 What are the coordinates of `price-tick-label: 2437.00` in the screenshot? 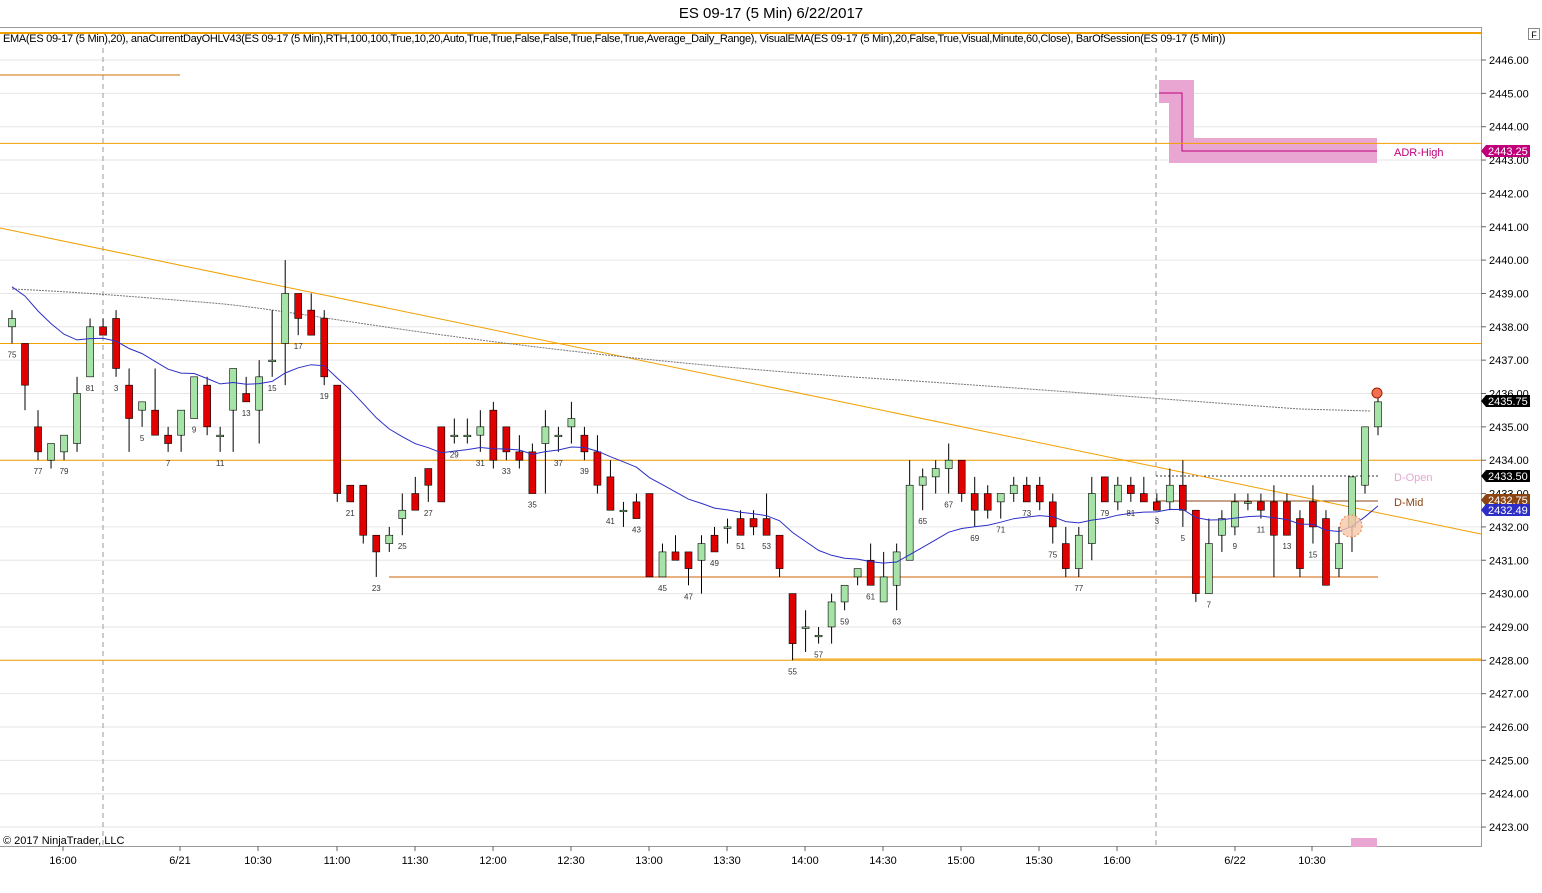 It's located at (1509, 361).